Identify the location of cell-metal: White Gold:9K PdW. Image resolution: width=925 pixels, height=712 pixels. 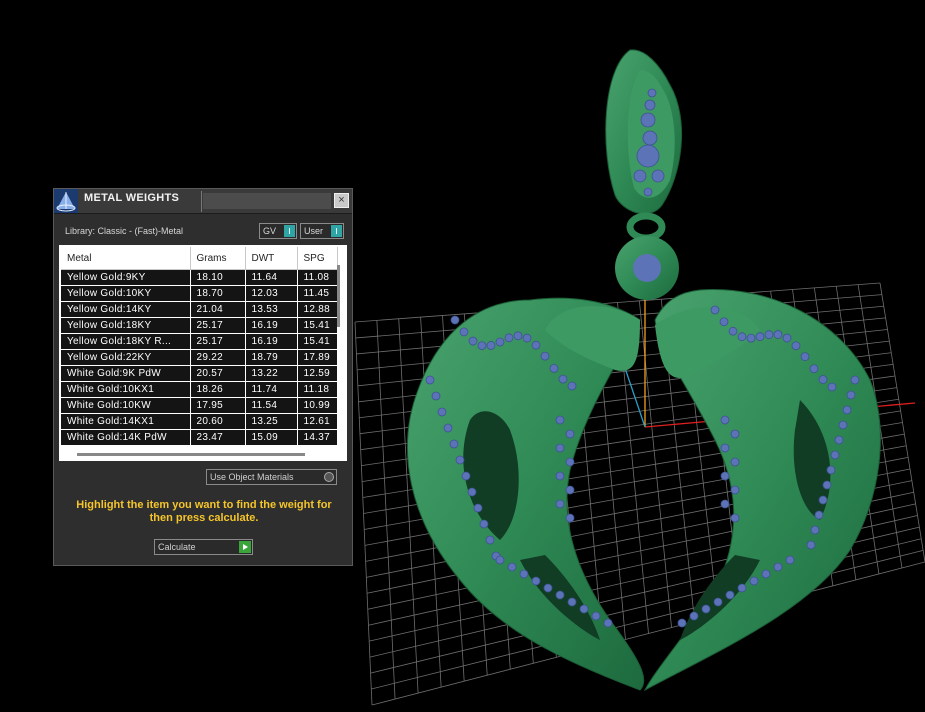
(126, 373).